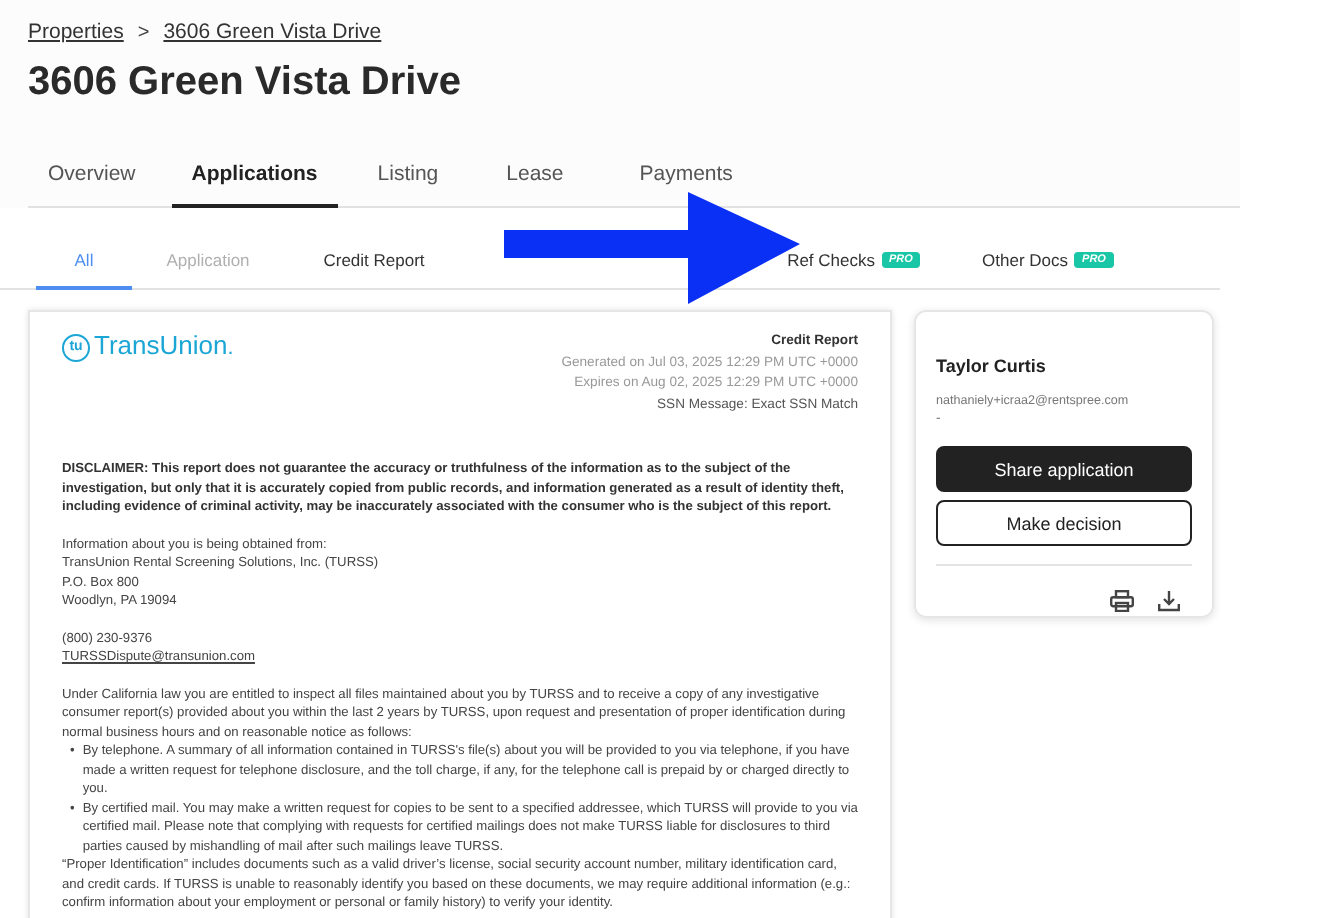 The height and width of the screenshot is (918, 1340). I want to click on logo-text: TransUnion., so click(164, 348).